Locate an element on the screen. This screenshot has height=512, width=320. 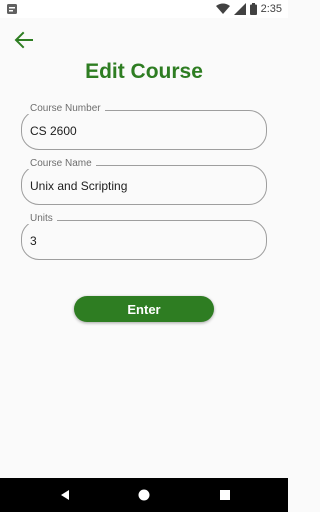
status-bar: 2:35 is located at coordinates (144, 9).